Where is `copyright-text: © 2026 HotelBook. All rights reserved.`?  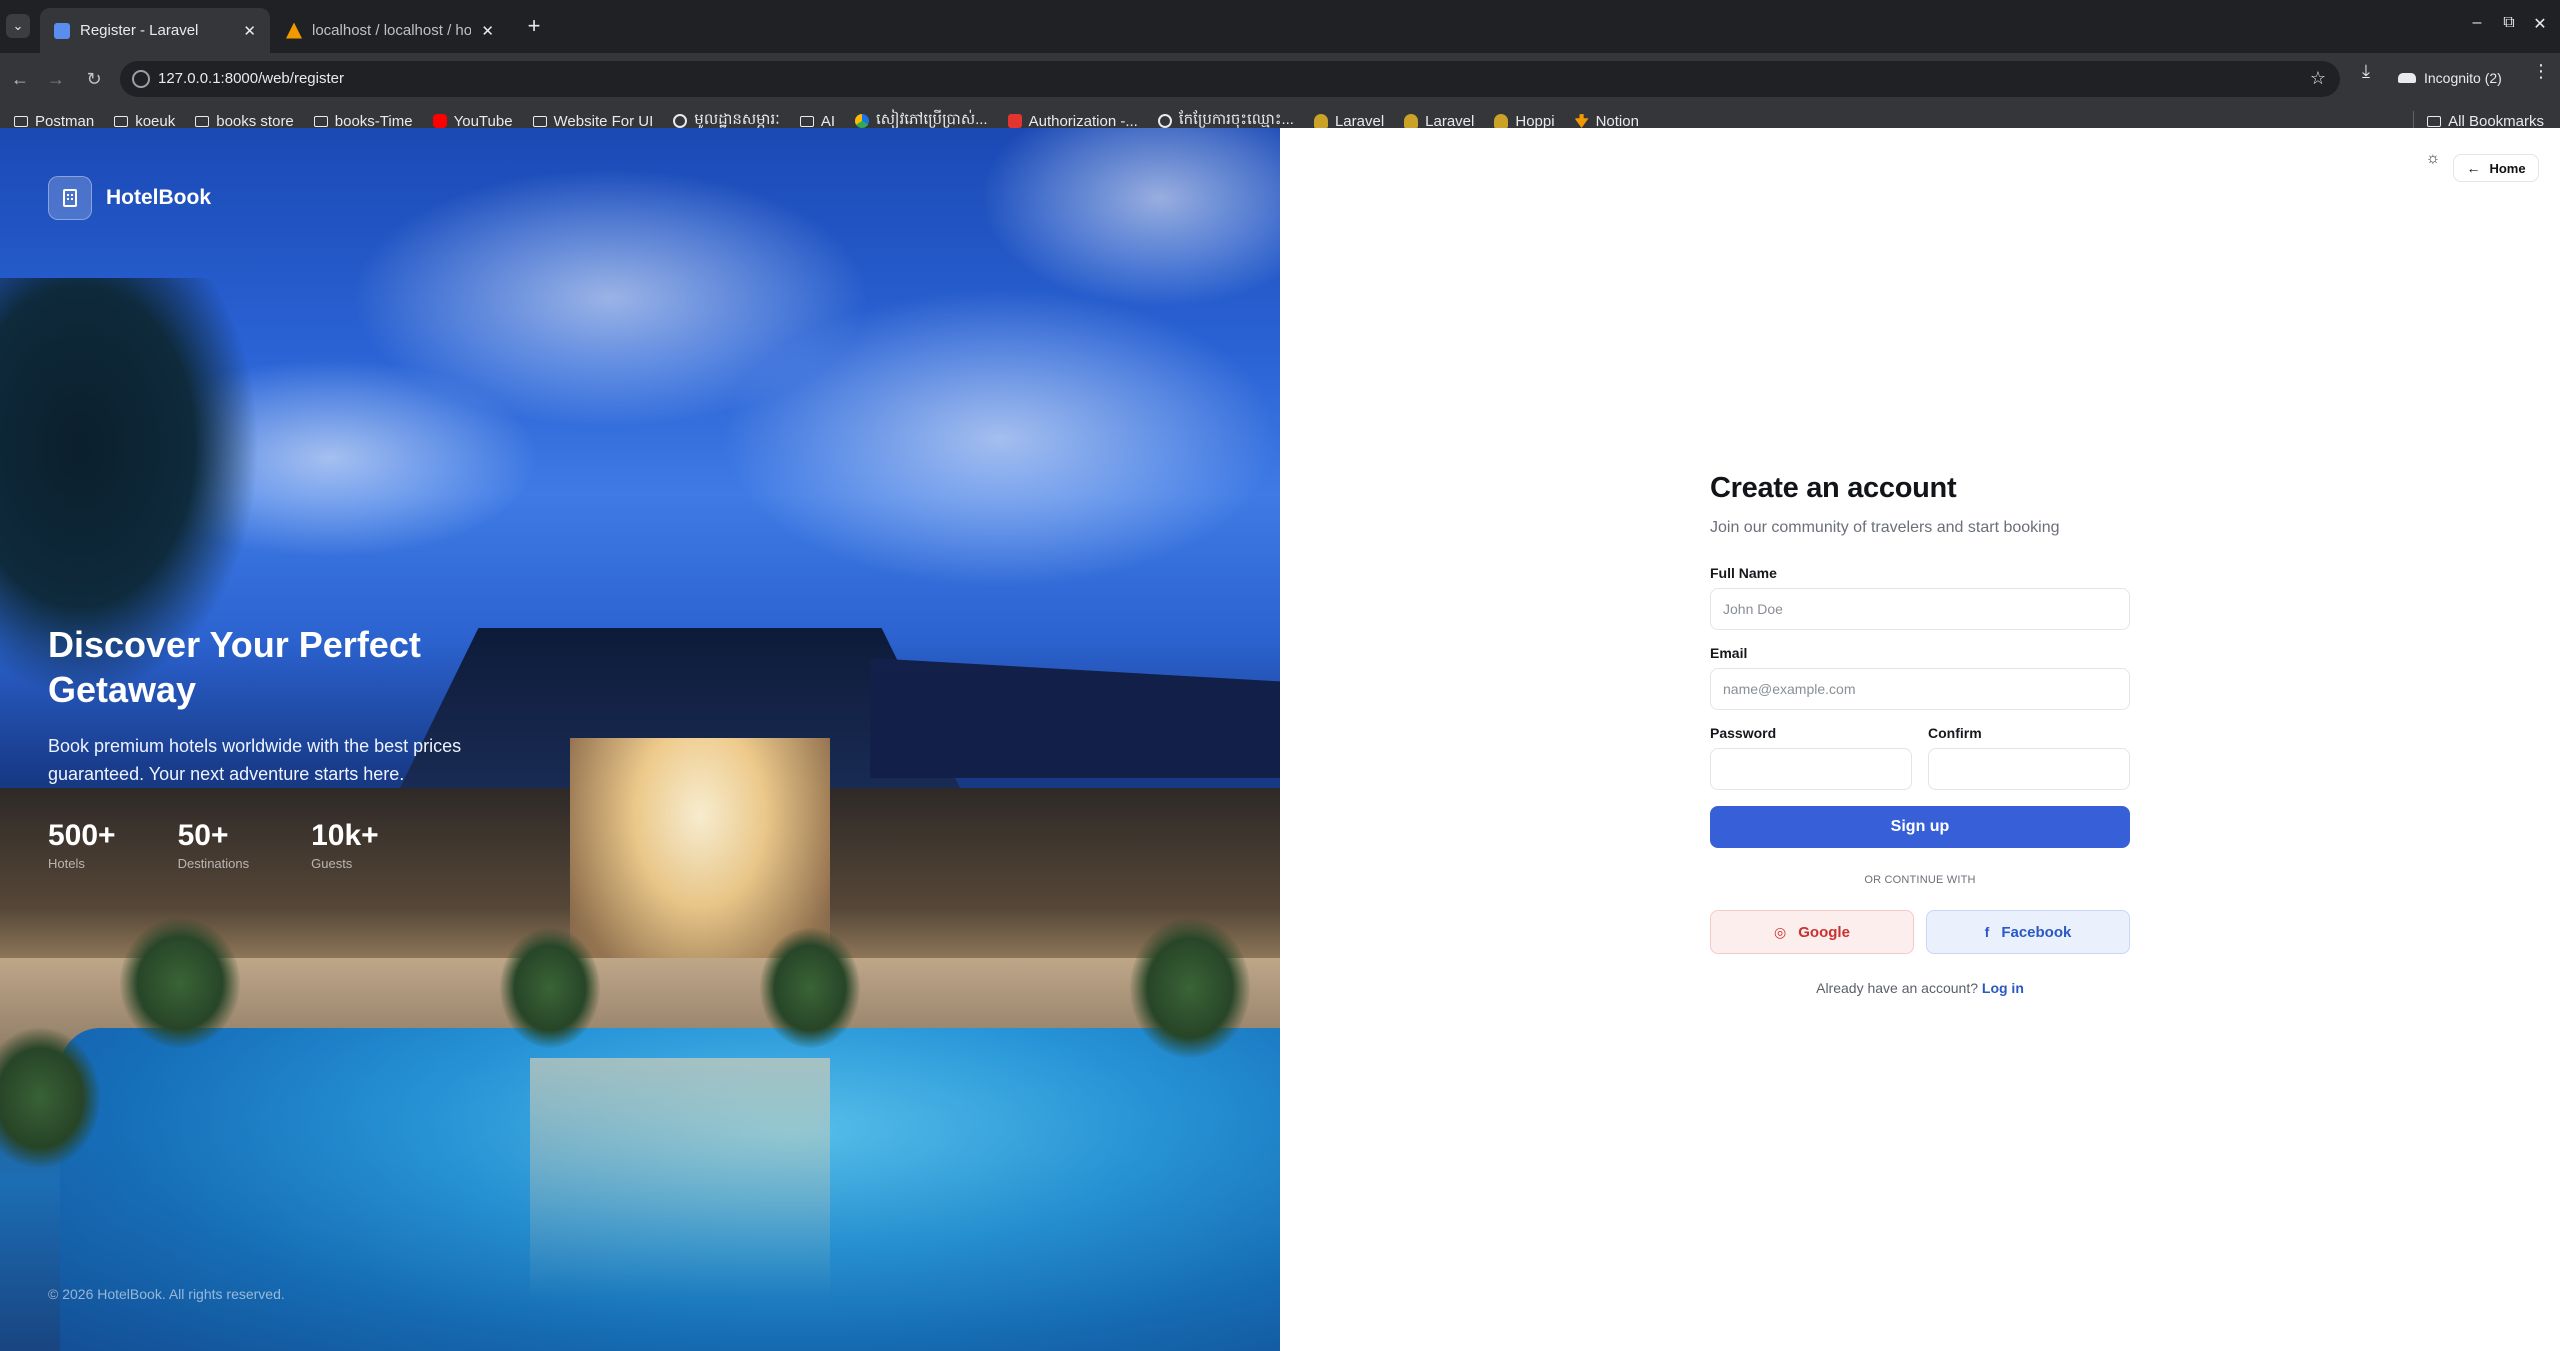 copyright-text: © 2026 HotelBook. All rights reserved. is located at coordinates (166, 1294).